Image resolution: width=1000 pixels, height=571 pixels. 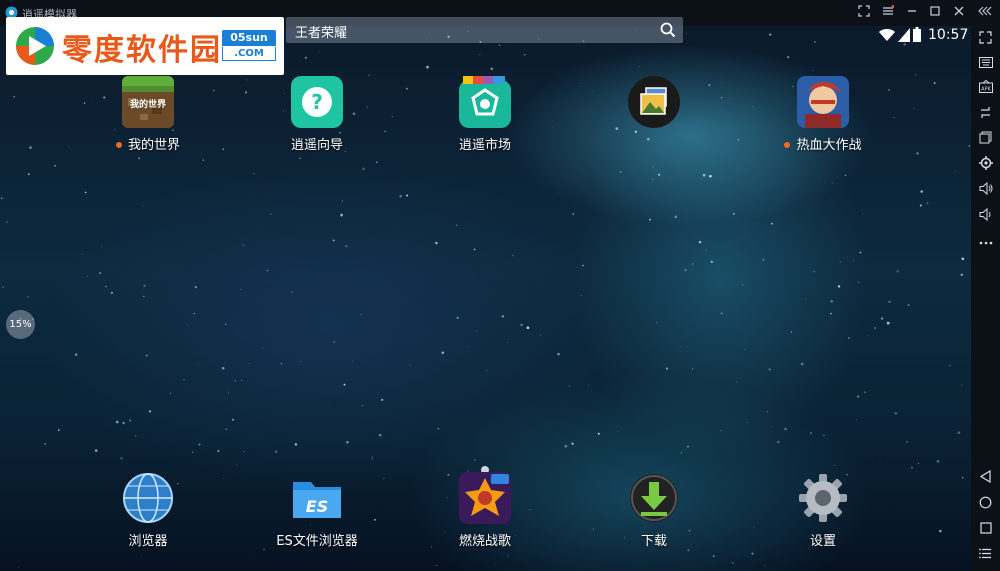 What do you see at coordinates (485, 102) in the screenshot?
I see `market-icon` at bounding box center [485, 102].